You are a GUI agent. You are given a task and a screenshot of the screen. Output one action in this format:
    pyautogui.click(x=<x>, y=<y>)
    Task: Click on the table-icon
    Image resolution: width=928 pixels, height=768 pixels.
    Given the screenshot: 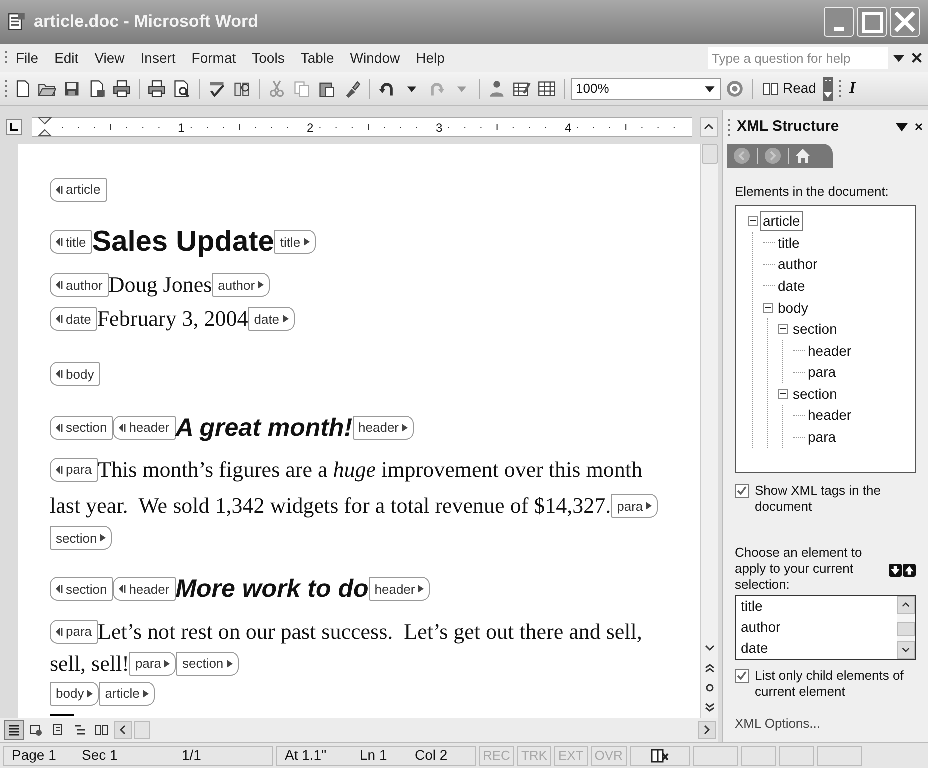 What is the action you would take?
    pyautogui.click(x=547, y=89)
    